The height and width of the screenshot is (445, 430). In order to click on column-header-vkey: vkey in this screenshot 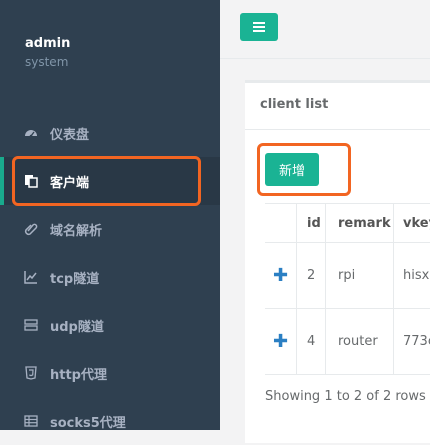, I will do `click(412, 223)`.